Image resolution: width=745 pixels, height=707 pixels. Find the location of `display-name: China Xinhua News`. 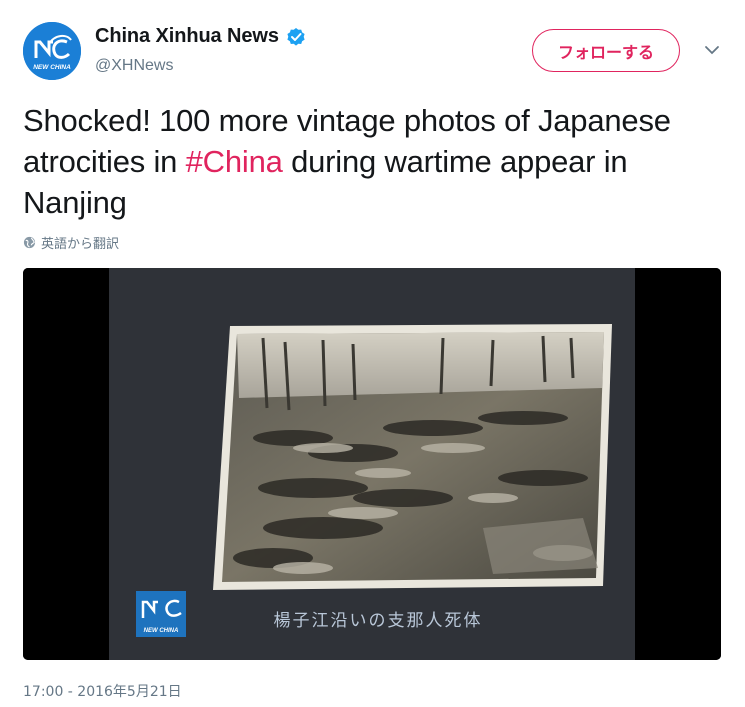

display-name: China Xinhua News is located at coordinates (187, 36).